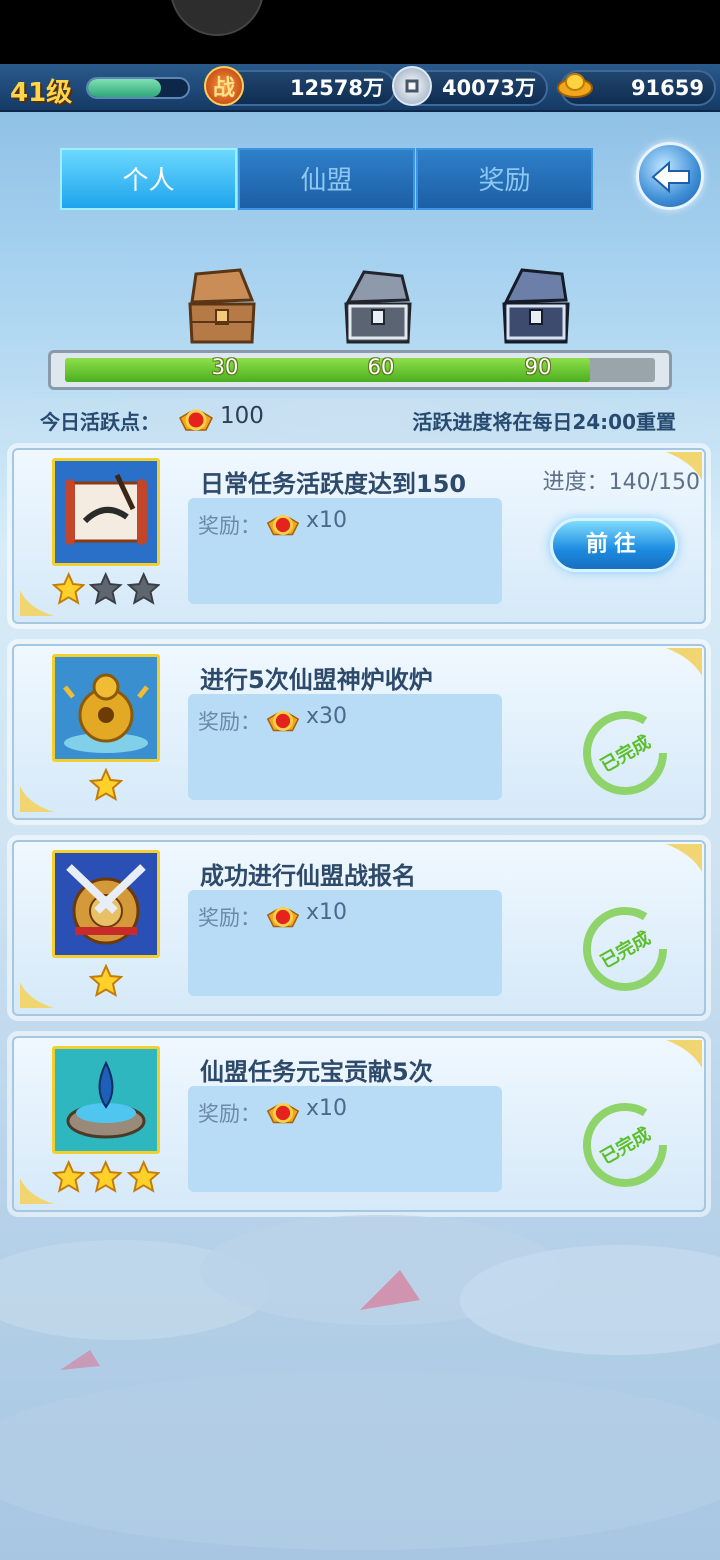 The image size is (720, 1560). I want to click on furnace-quest-icon, so click(106, 708).